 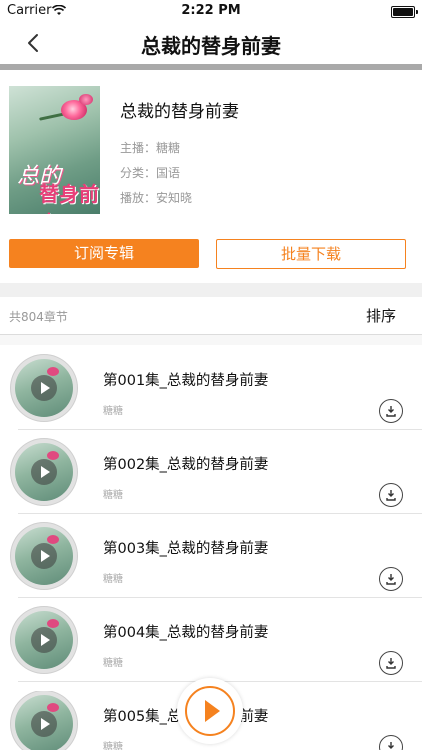 I want to click on list-item: 第002集_总裁的替身前妻 糖糖, so click(x=211, y=481).